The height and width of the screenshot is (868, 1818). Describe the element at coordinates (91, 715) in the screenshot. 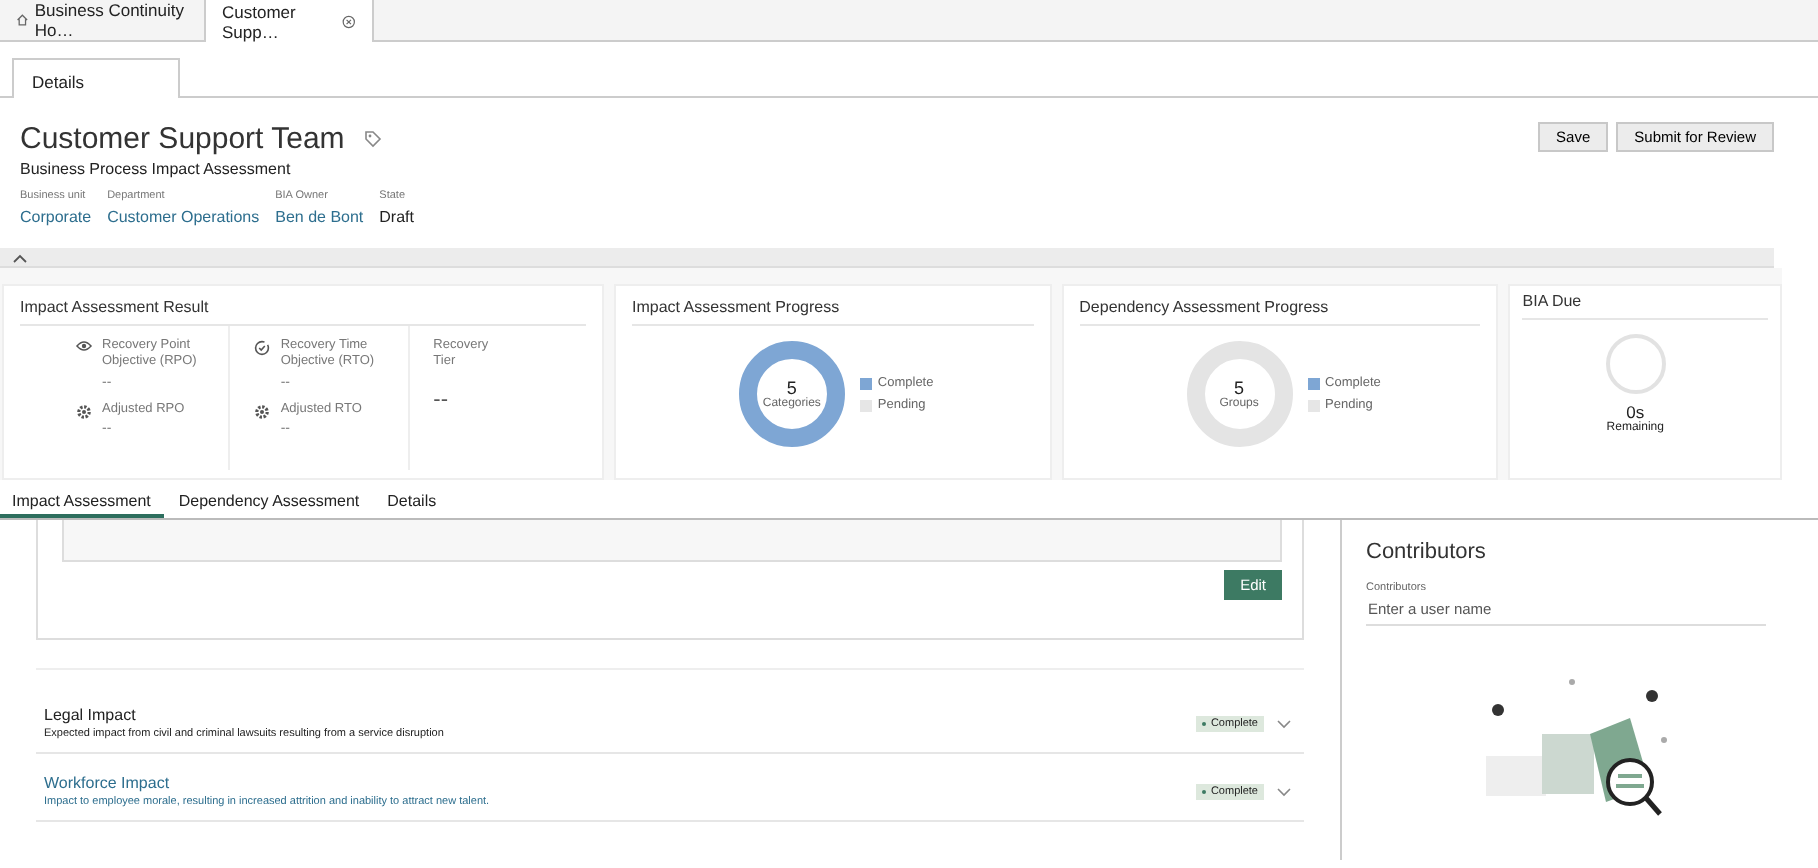

I see `impact-title: Legal Impact` at that location.